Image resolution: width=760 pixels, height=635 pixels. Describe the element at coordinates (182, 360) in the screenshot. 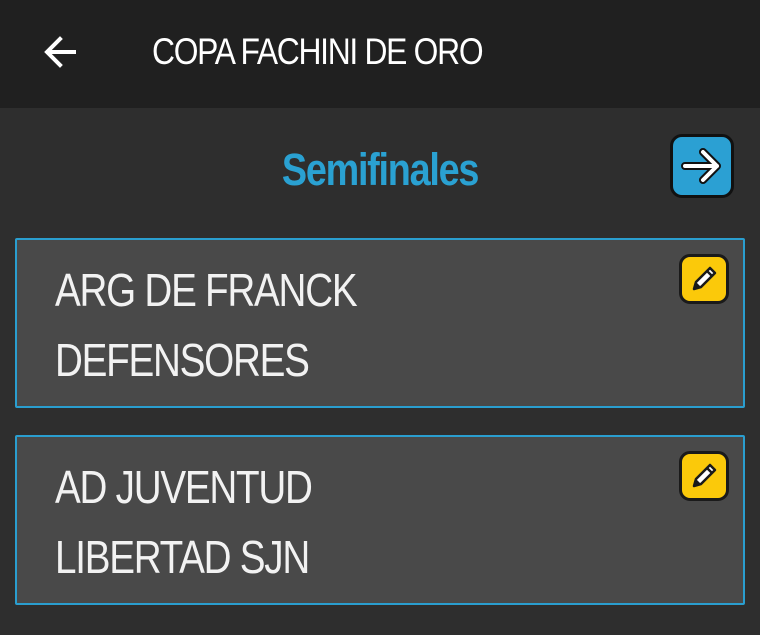

I see `away-team-name: DEFENSORES` at that location.